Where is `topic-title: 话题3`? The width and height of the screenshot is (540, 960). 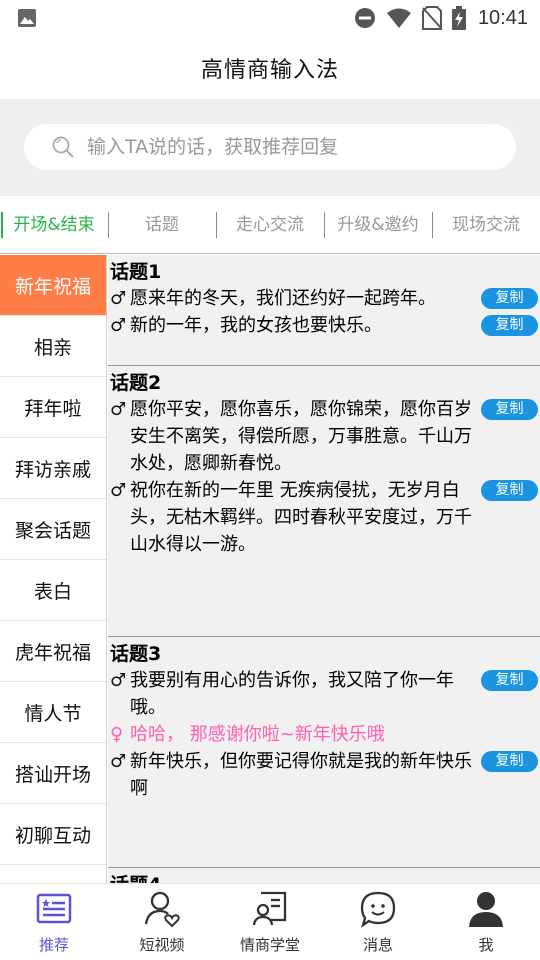 topic-title: 话题3 is located at coordinates (136, 654).